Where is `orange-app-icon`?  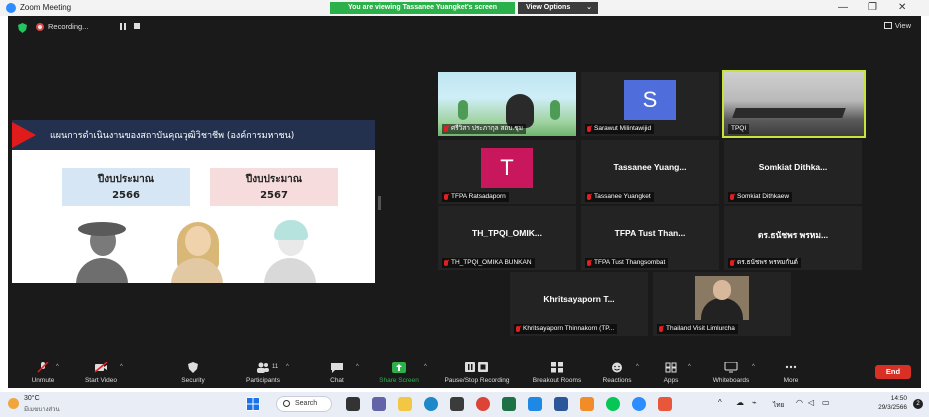 orange-app-icon is located at coordinates (587, 404).